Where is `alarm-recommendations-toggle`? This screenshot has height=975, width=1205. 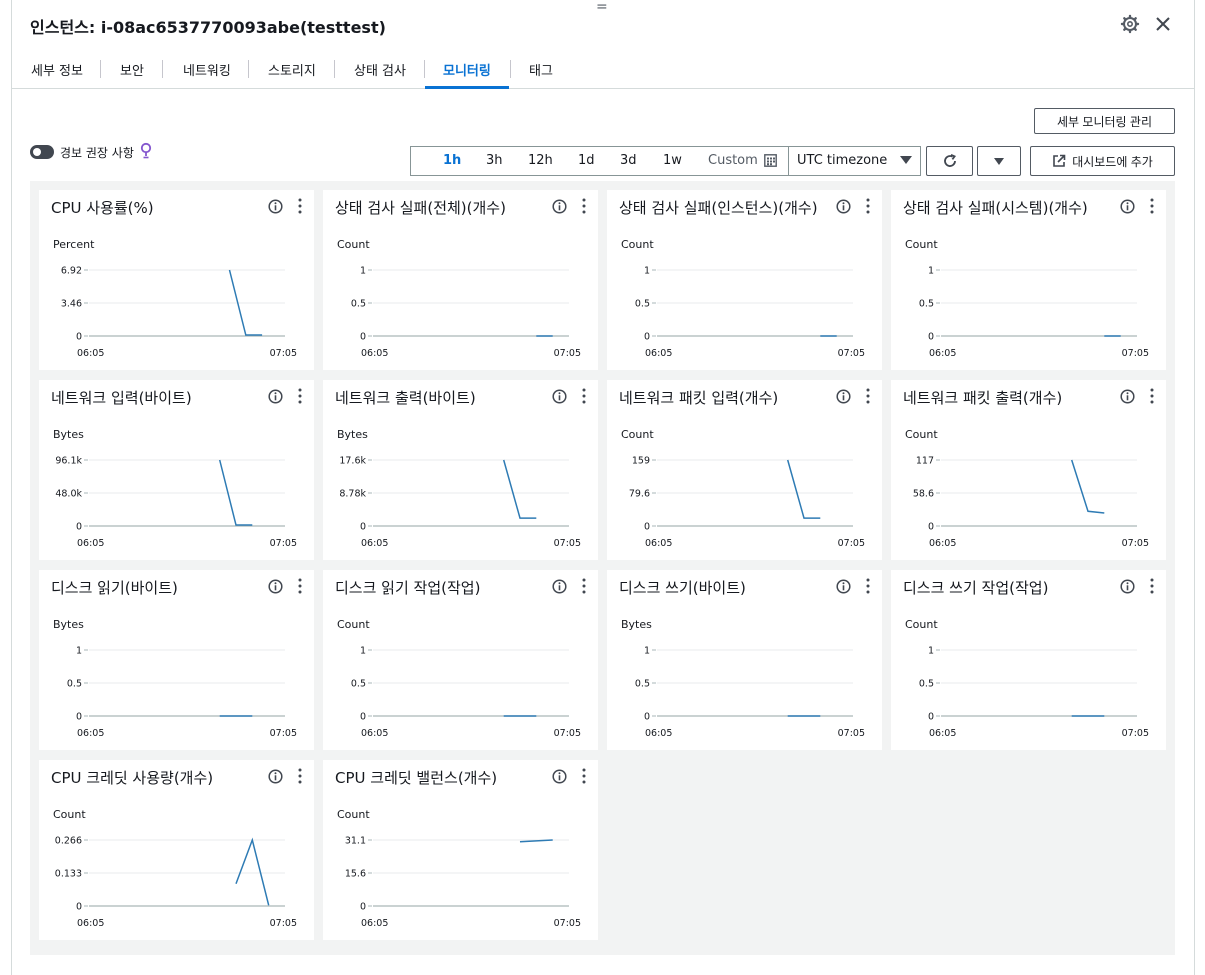 alarm-recommendations-toggle is located at coordinates (42, 152).